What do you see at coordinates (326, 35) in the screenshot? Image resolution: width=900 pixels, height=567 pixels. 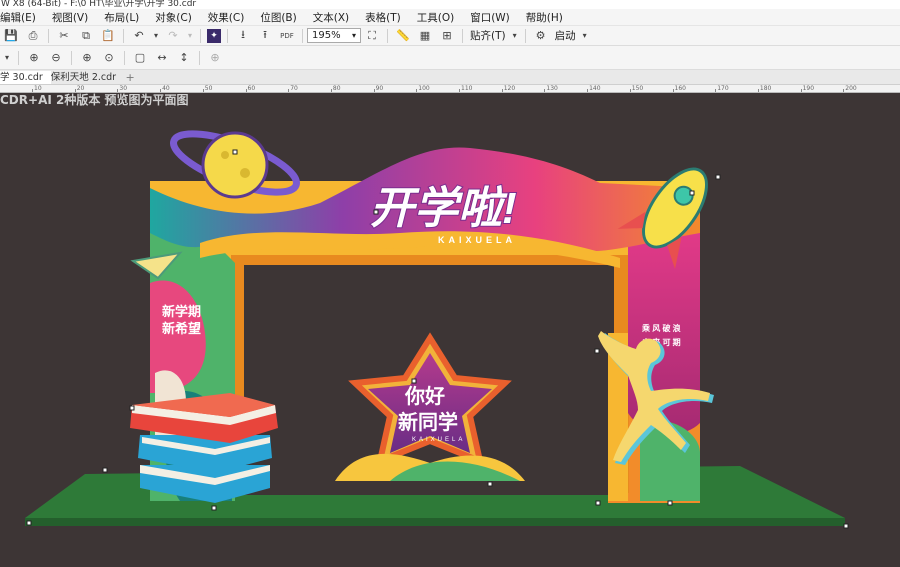 I see `zoom-level-value: 195%` at bounding box center [326, 35].